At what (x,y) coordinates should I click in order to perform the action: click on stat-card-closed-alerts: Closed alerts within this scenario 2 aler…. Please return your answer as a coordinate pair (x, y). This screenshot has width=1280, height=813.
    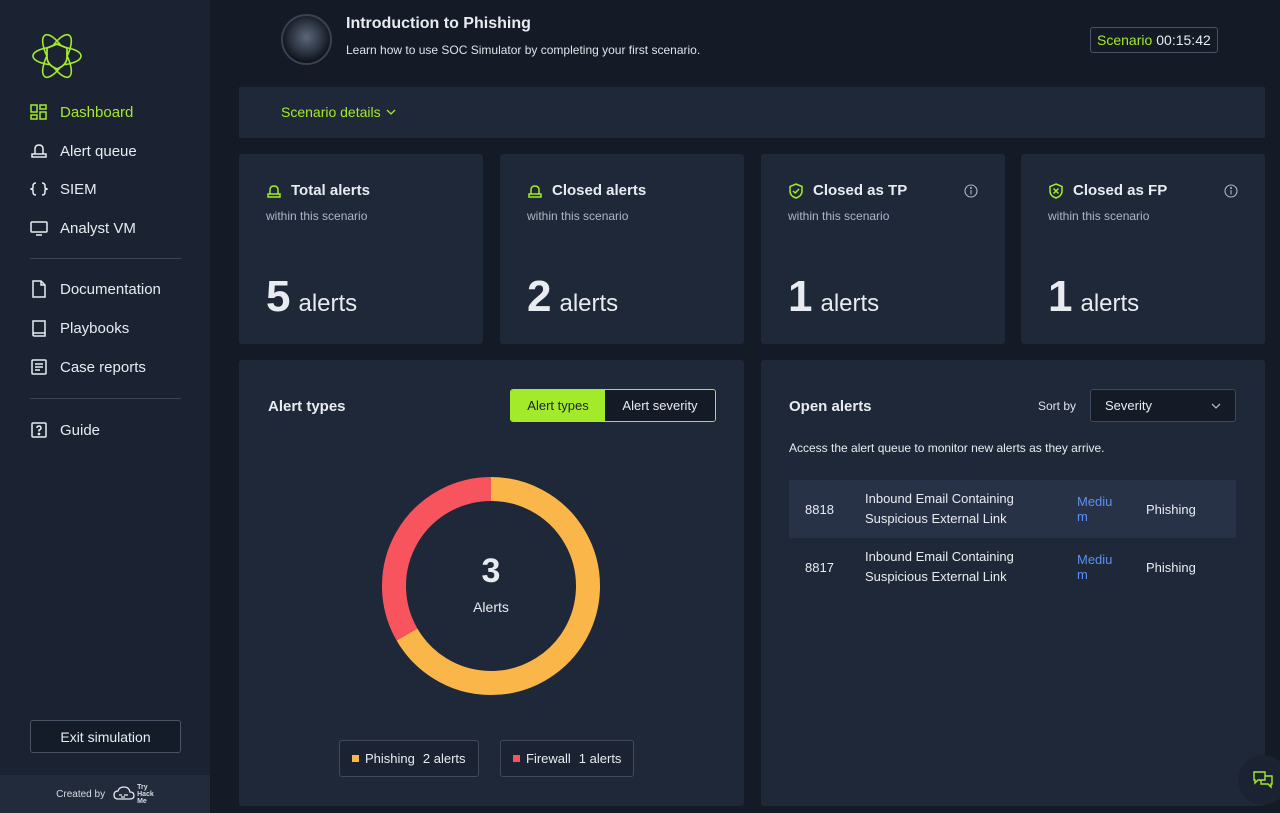
    Looking at the image, I should click on (622, 249).